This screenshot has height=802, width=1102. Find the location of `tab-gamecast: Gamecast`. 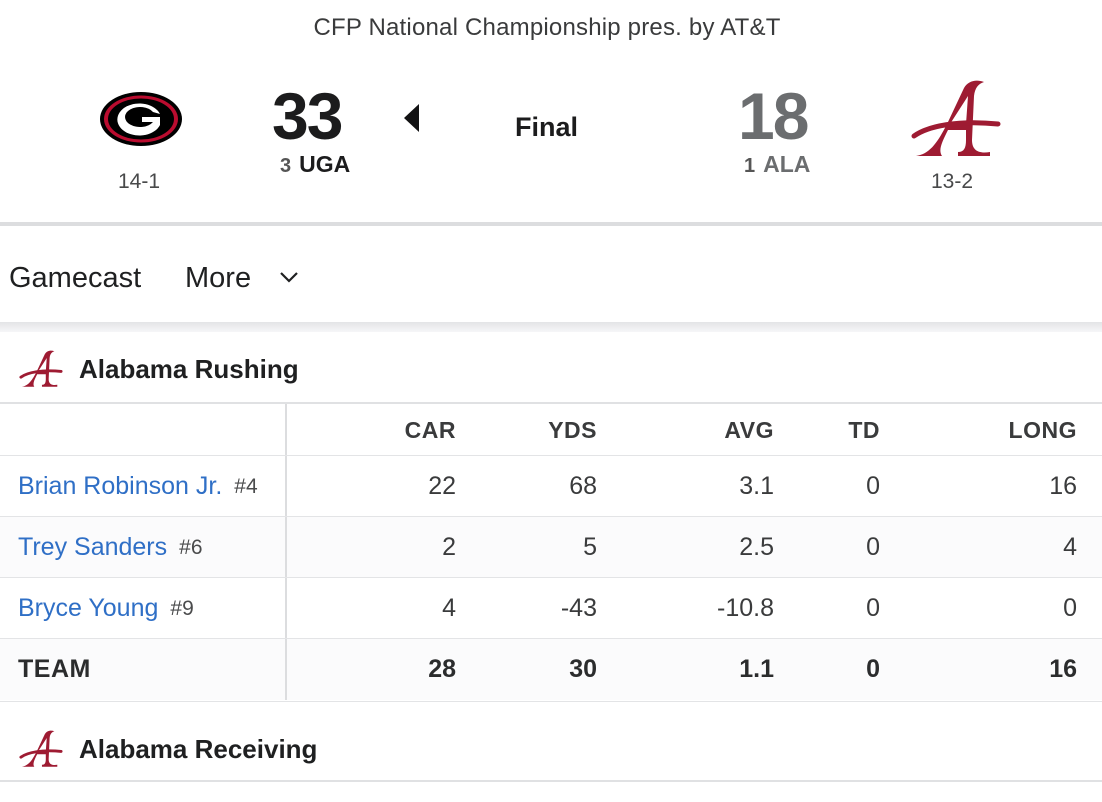

tab-gamecast: Gamecast is located at coordinates (75, 278).